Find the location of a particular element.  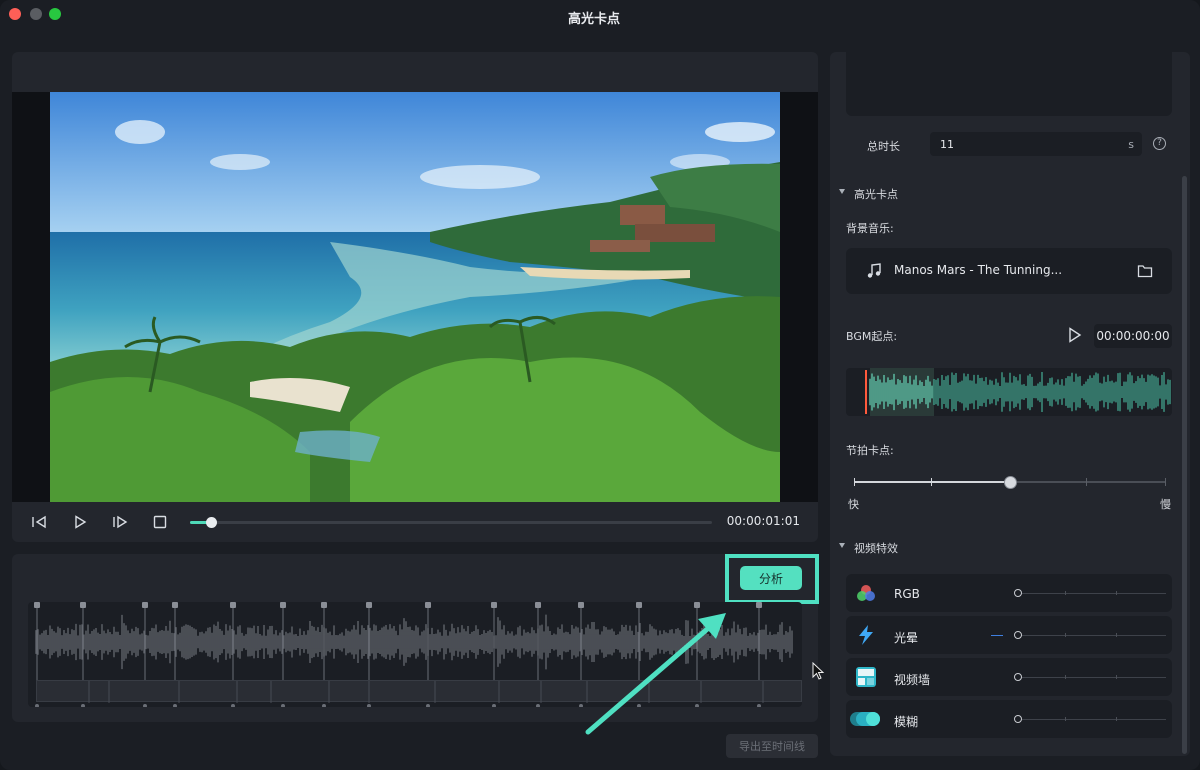

effect-name: 光晕 is located at coordinates (906, 638).